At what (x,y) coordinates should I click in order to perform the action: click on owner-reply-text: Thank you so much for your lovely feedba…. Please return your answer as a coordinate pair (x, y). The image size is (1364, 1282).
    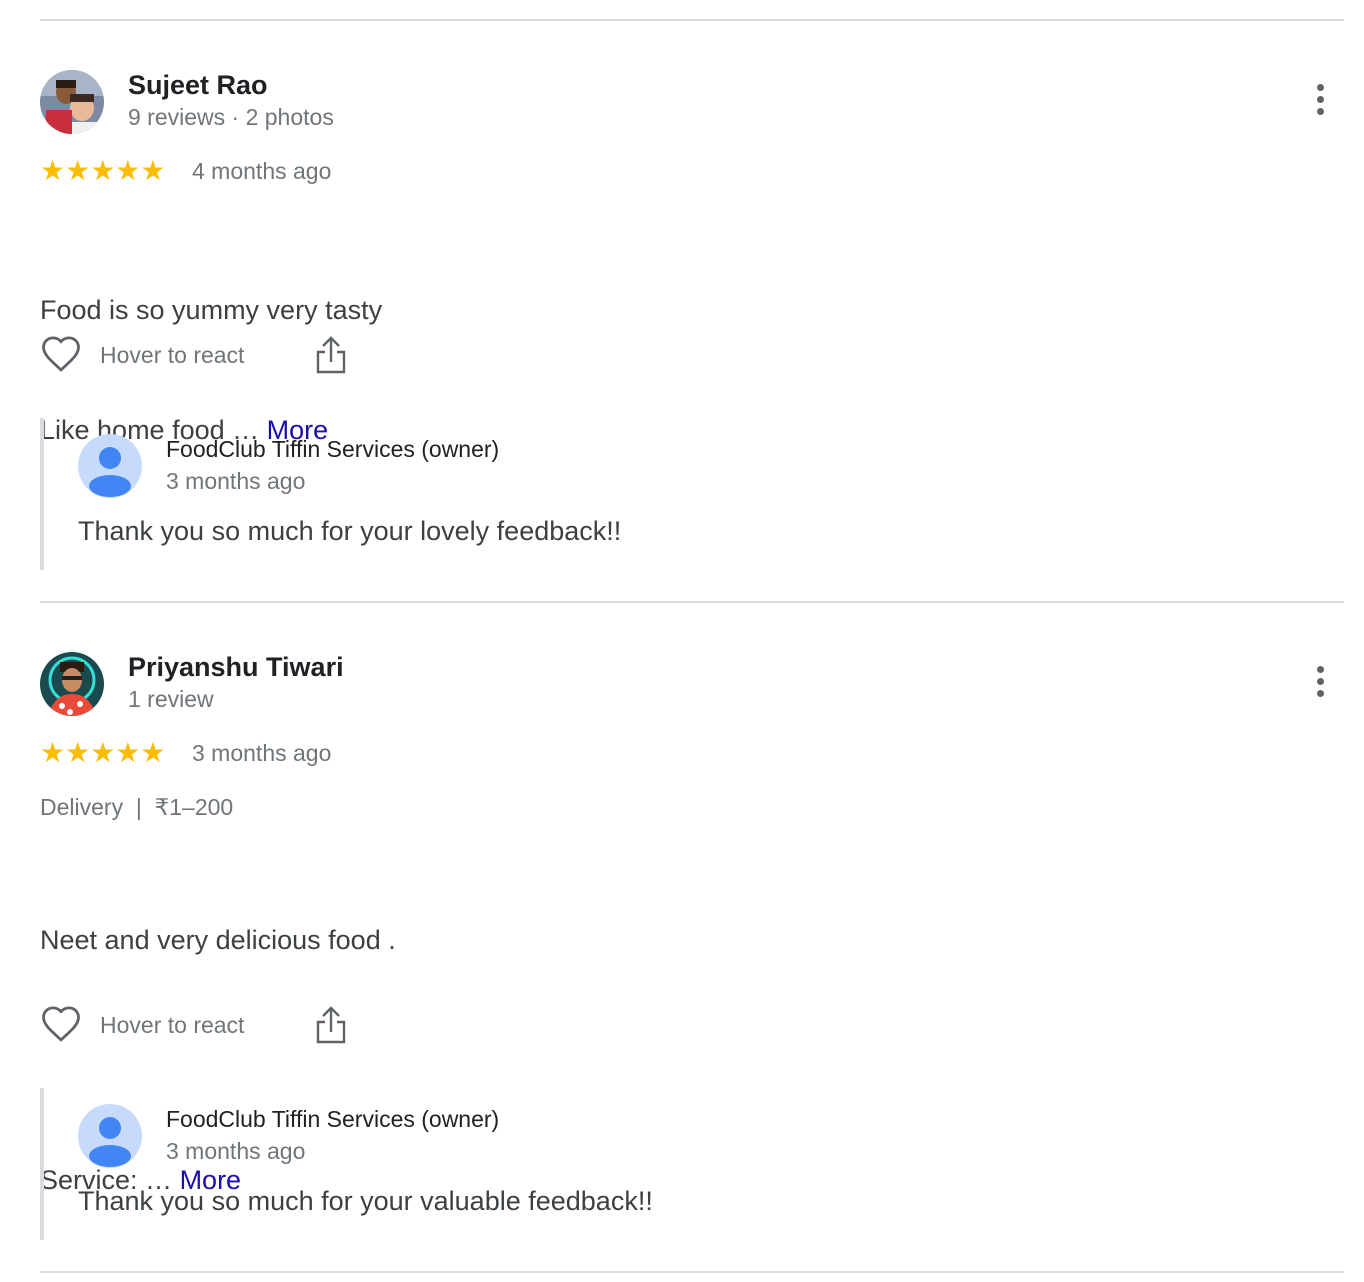
    Looking at the image, I should click on (350, 531).